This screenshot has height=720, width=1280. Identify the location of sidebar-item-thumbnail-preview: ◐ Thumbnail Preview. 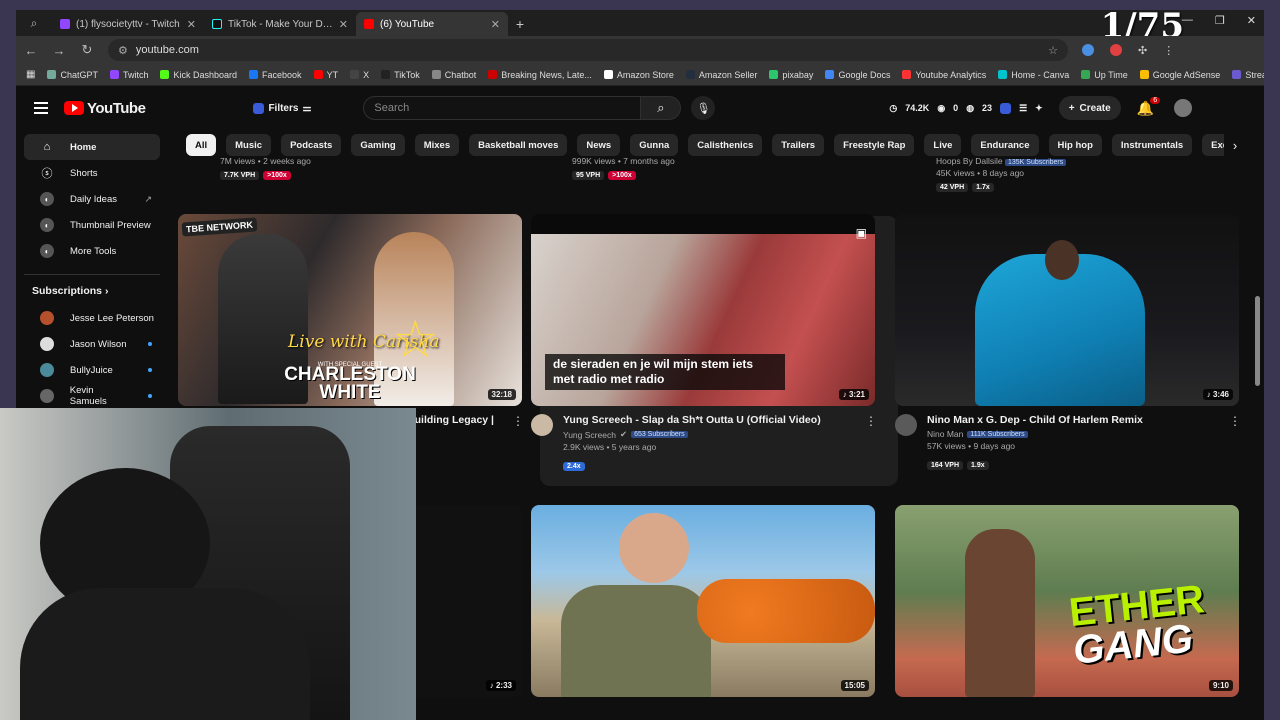
(92, 225).